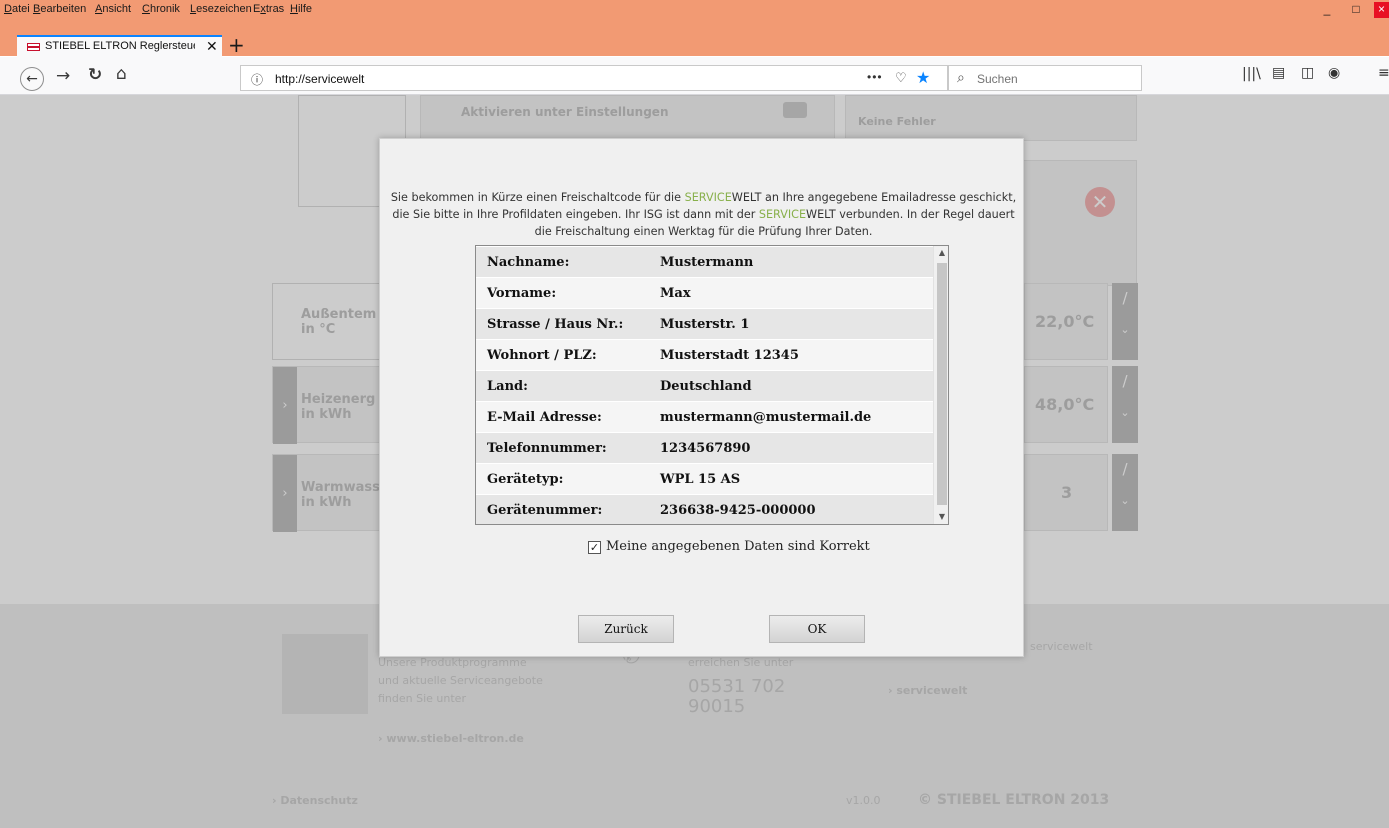 This screenshot has width=1389, height=828. What do you see at coordinates (17, 9) in the screenshot?
I see `menu-datei: Datei` at bounding box center [17, 9].